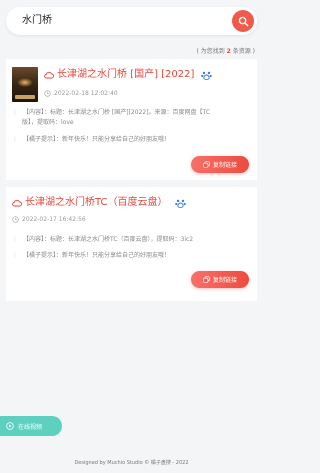 The height and width of the screenshot is (473, 320). What do you see at coordinates (37, 21) in the screenshot?
I see `search-input: 水门桥` at bounding box center [37, 21].